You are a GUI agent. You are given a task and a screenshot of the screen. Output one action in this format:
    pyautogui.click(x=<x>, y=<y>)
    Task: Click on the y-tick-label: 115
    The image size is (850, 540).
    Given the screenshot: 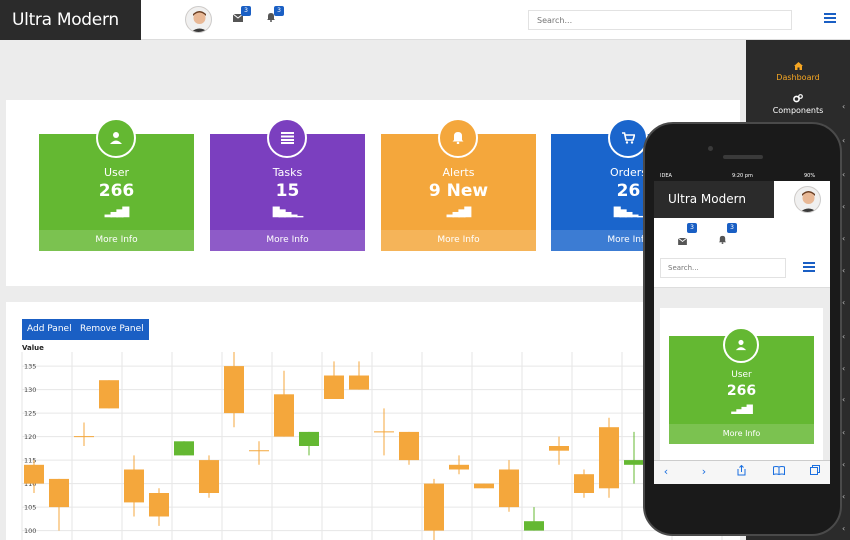 What is the action you would take?
    pyautogui.click(x=30, y=461)
    